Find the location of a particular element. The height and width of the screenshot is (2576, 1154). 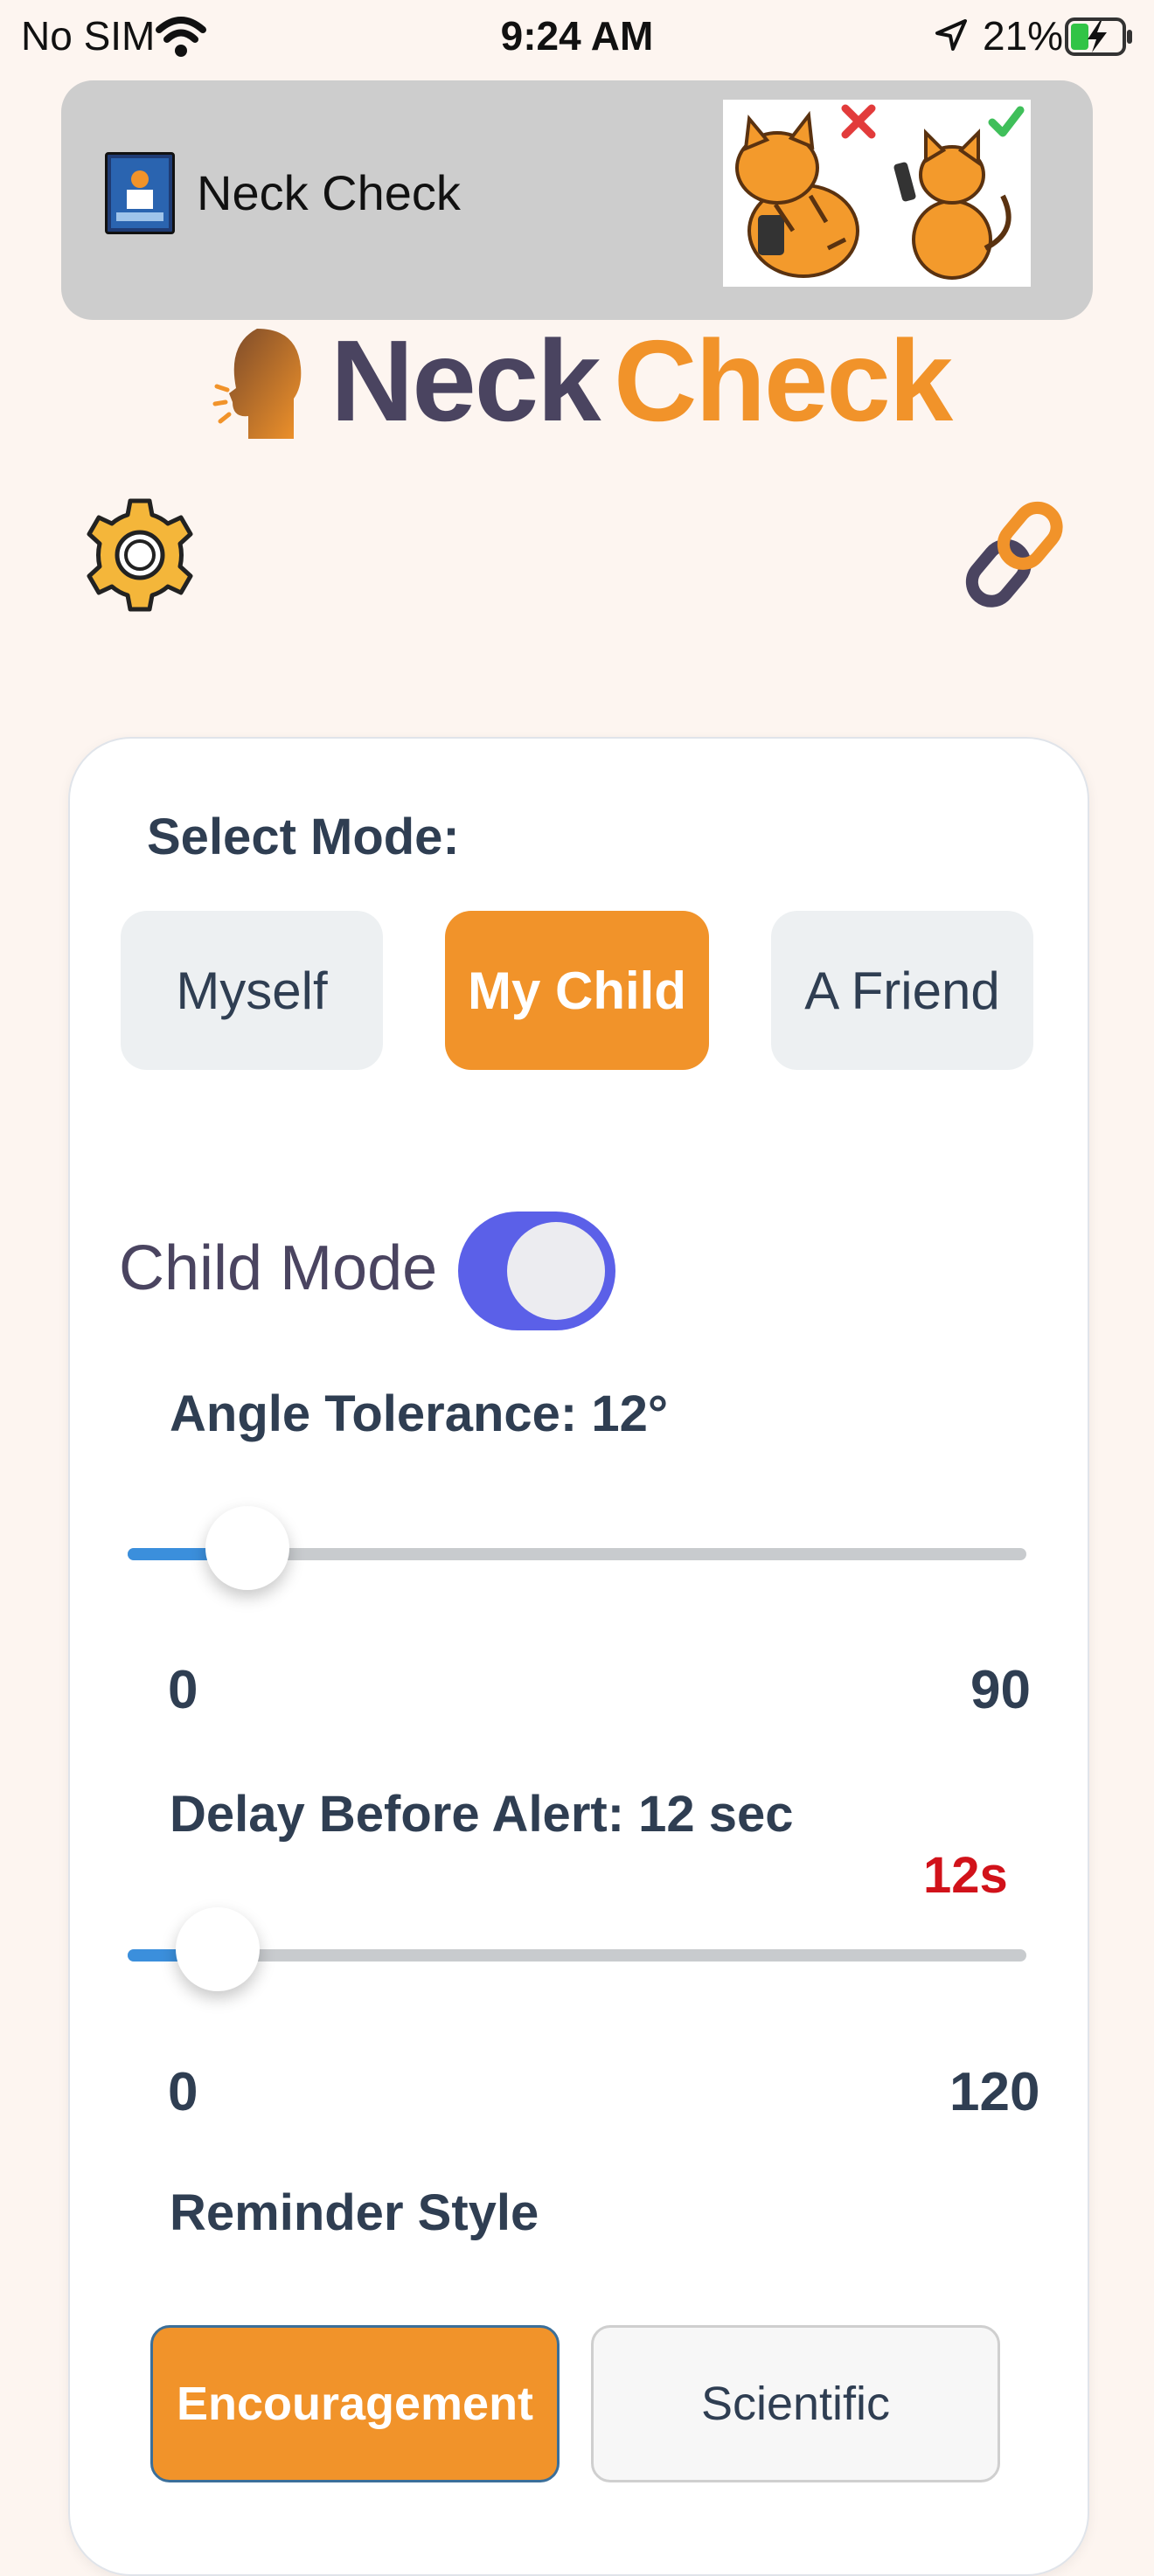

logo-word-check: Check is located at coordinates (783, 380).